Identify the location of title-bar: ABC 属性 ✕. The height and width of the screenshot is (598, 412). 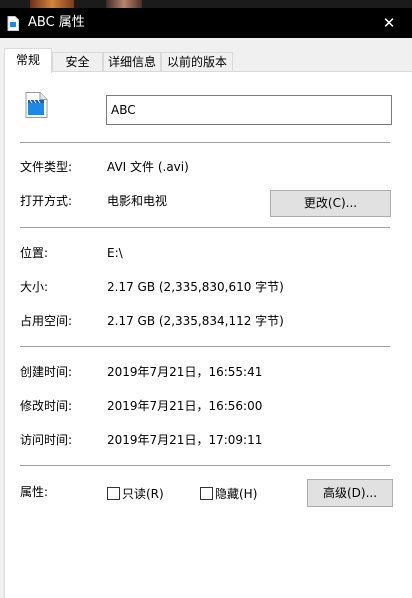
(206, 23).